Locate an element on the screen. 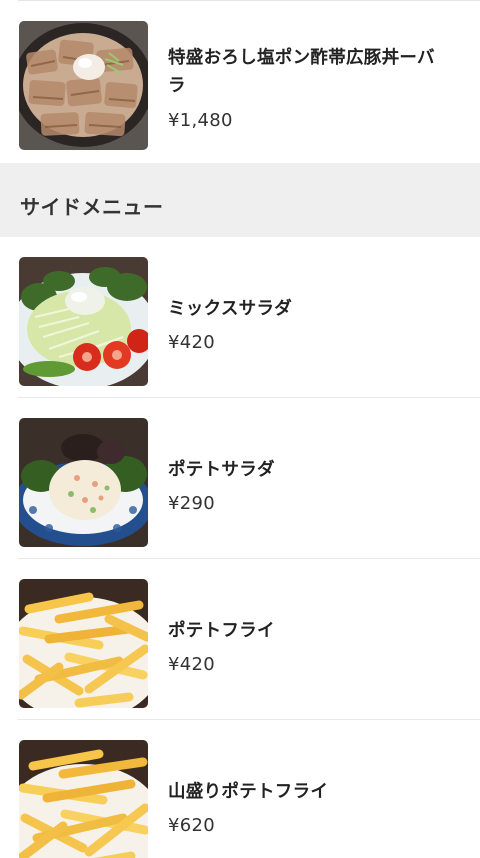 The width and height of the screenshot is (480, 858). large-french-fries-photo is located at coordinates (83, 799).